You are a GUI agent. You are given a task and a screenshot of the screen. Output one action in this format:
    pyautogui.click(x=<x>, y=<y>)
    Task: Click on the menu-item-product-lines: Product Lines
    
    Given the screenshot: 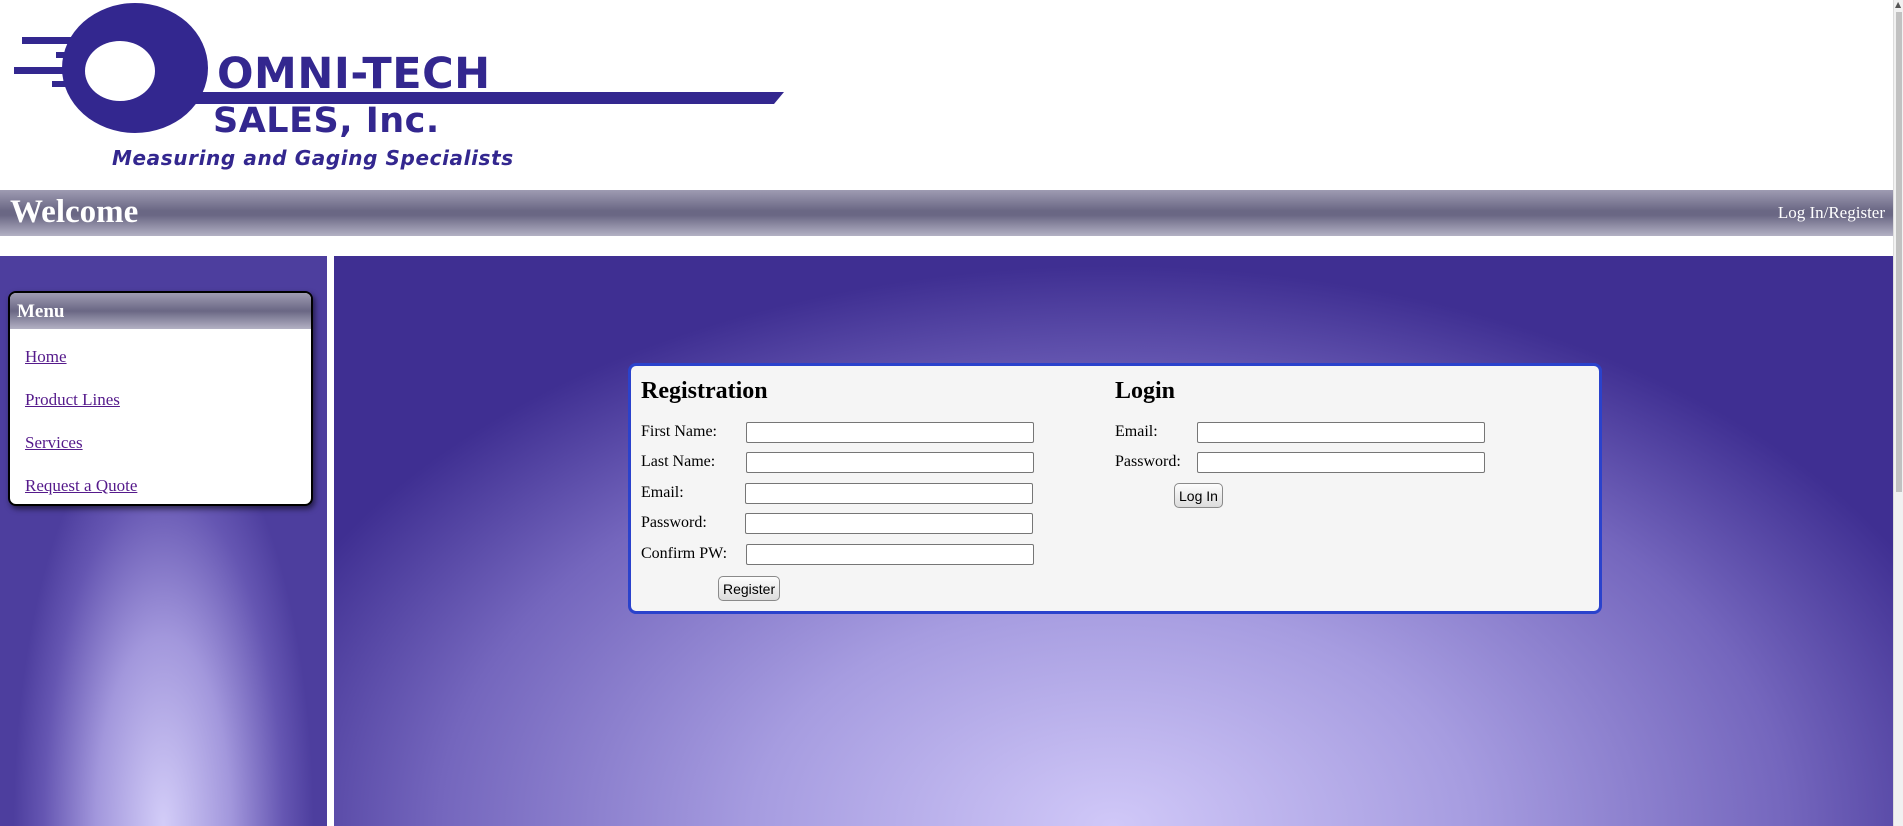 What is the action you would take?
    pyautogui.click(x=168, y=400)
    